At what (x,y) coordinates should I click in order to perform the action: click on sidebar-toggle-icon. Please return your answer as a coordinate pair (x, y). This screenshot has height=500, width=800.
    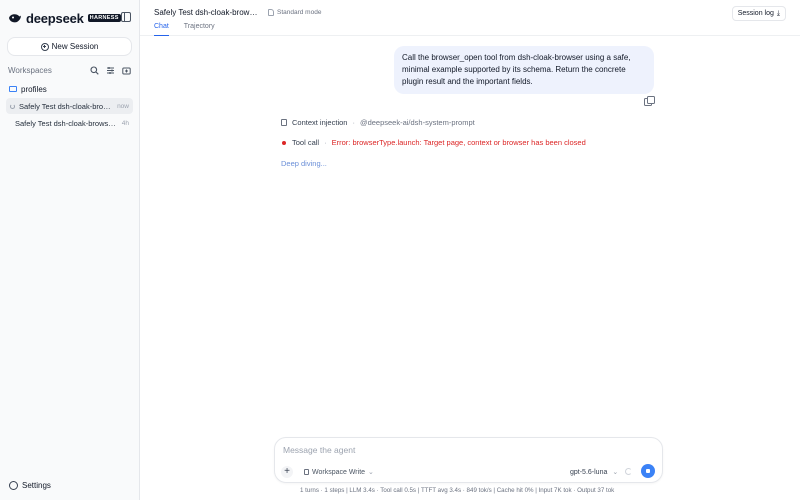
    Looking at the image, I should click on (126, 17).